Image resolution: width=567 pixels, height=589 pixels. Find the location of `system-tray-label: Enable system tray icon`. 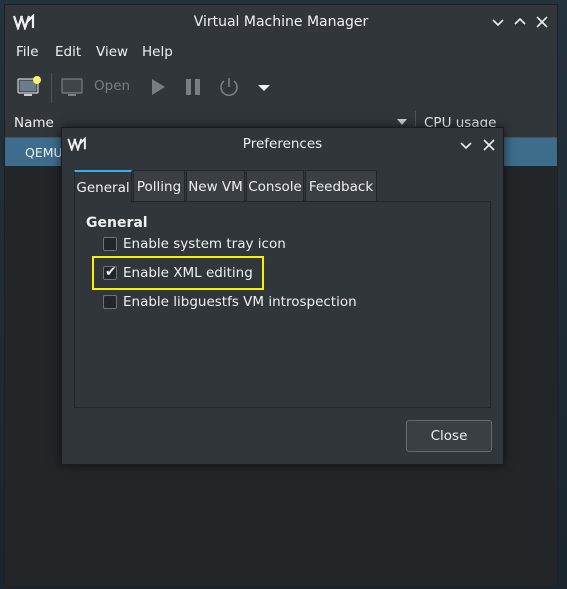

system-tray-label: Enable system tray icon is located at coordinates (204, 244).